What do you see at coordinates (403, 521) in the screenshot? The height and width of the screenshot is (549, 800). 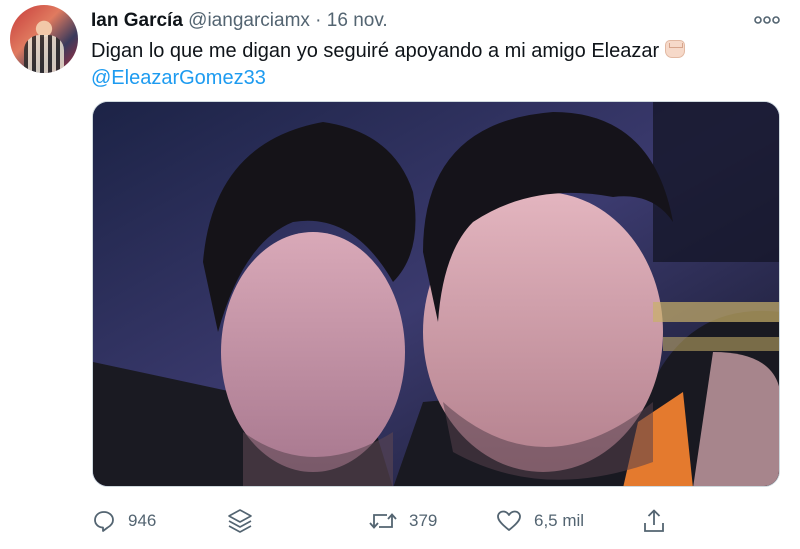 I see `retweet-button: 379` at bounding box center [403, 521].